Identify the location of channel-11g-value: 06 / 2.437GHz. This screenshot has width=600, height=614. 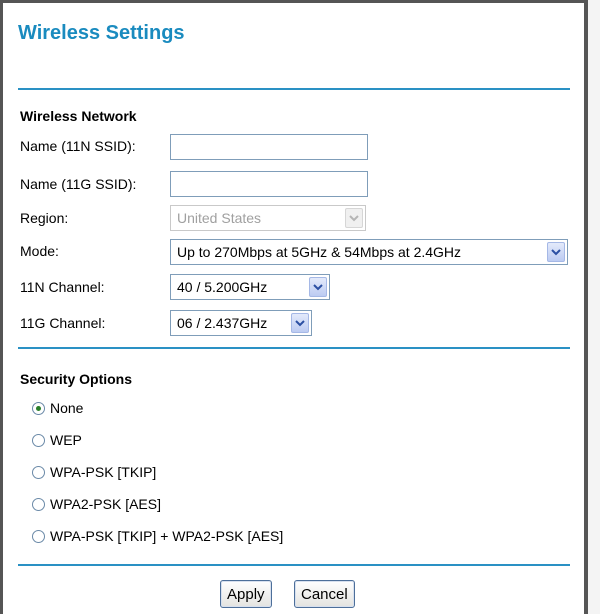
(222, 323).